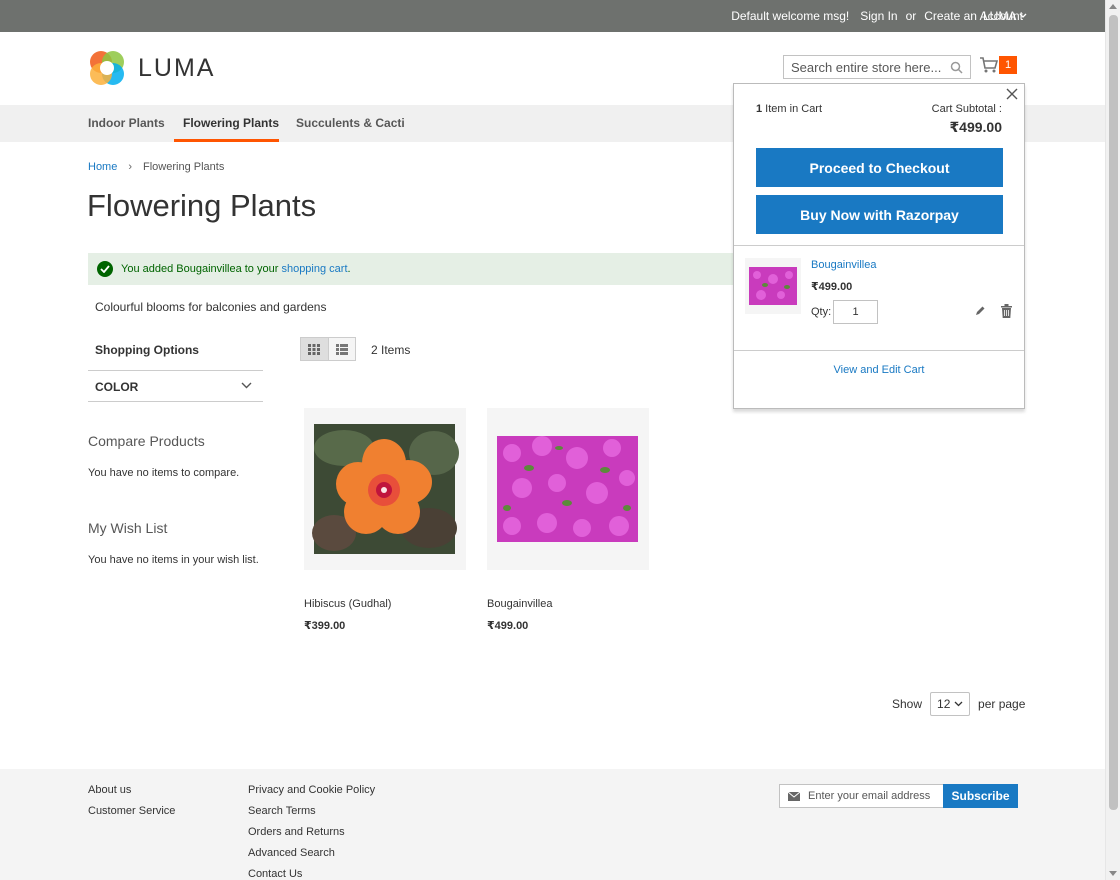  I want to click on minicart-qty-label: Qty:, so click(821, 312).